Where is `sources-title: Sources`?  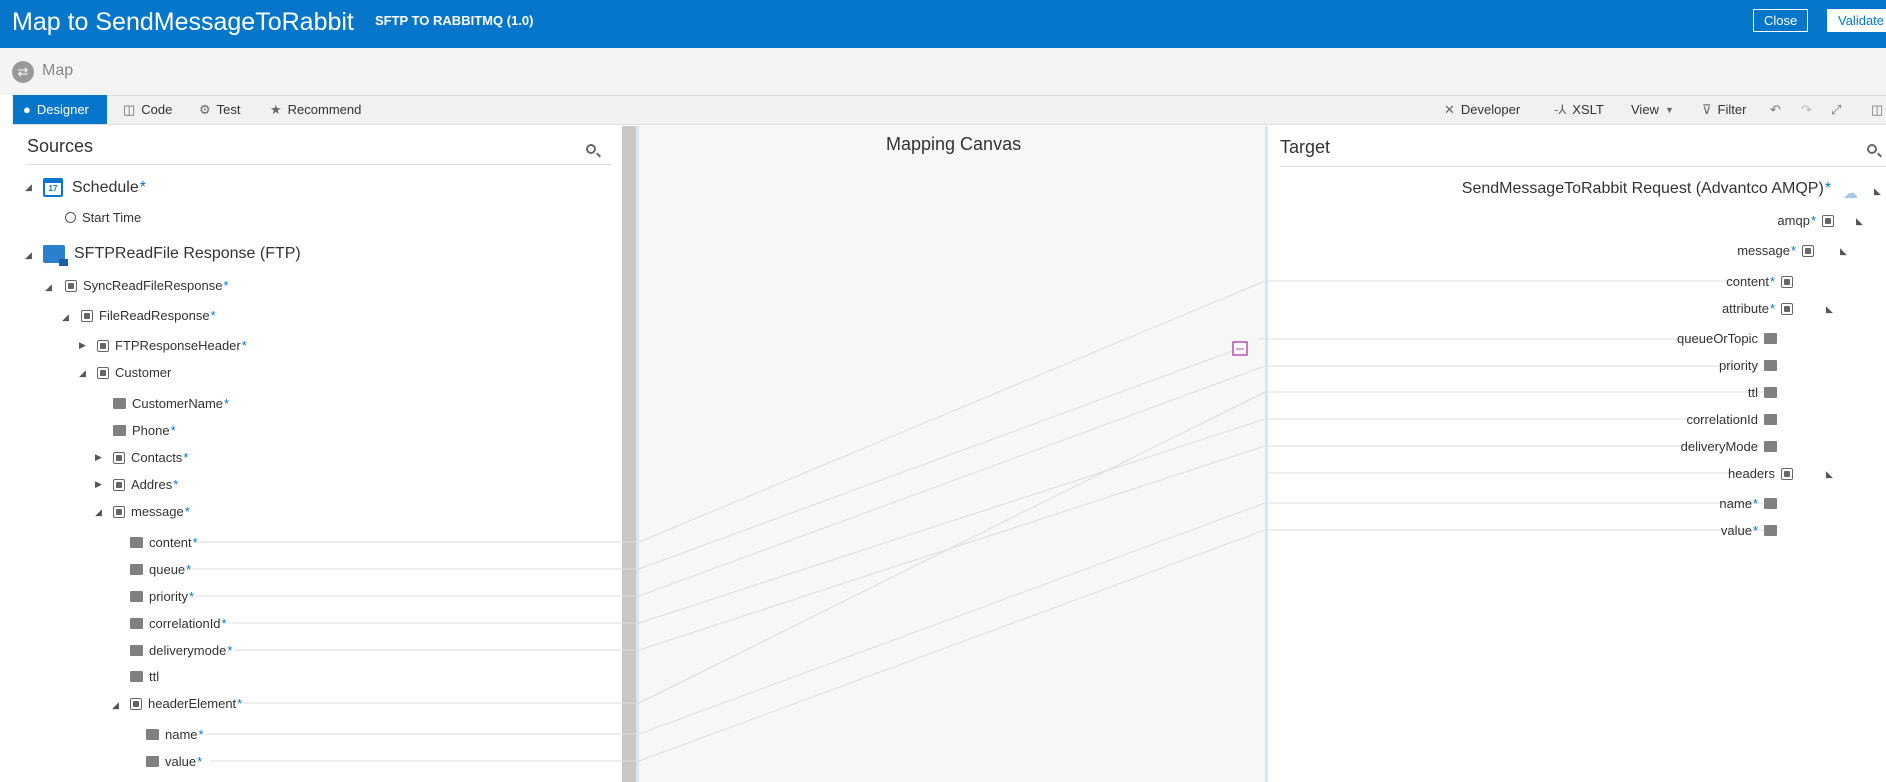
sources-title: Sources is located at coordinates (60, 146).